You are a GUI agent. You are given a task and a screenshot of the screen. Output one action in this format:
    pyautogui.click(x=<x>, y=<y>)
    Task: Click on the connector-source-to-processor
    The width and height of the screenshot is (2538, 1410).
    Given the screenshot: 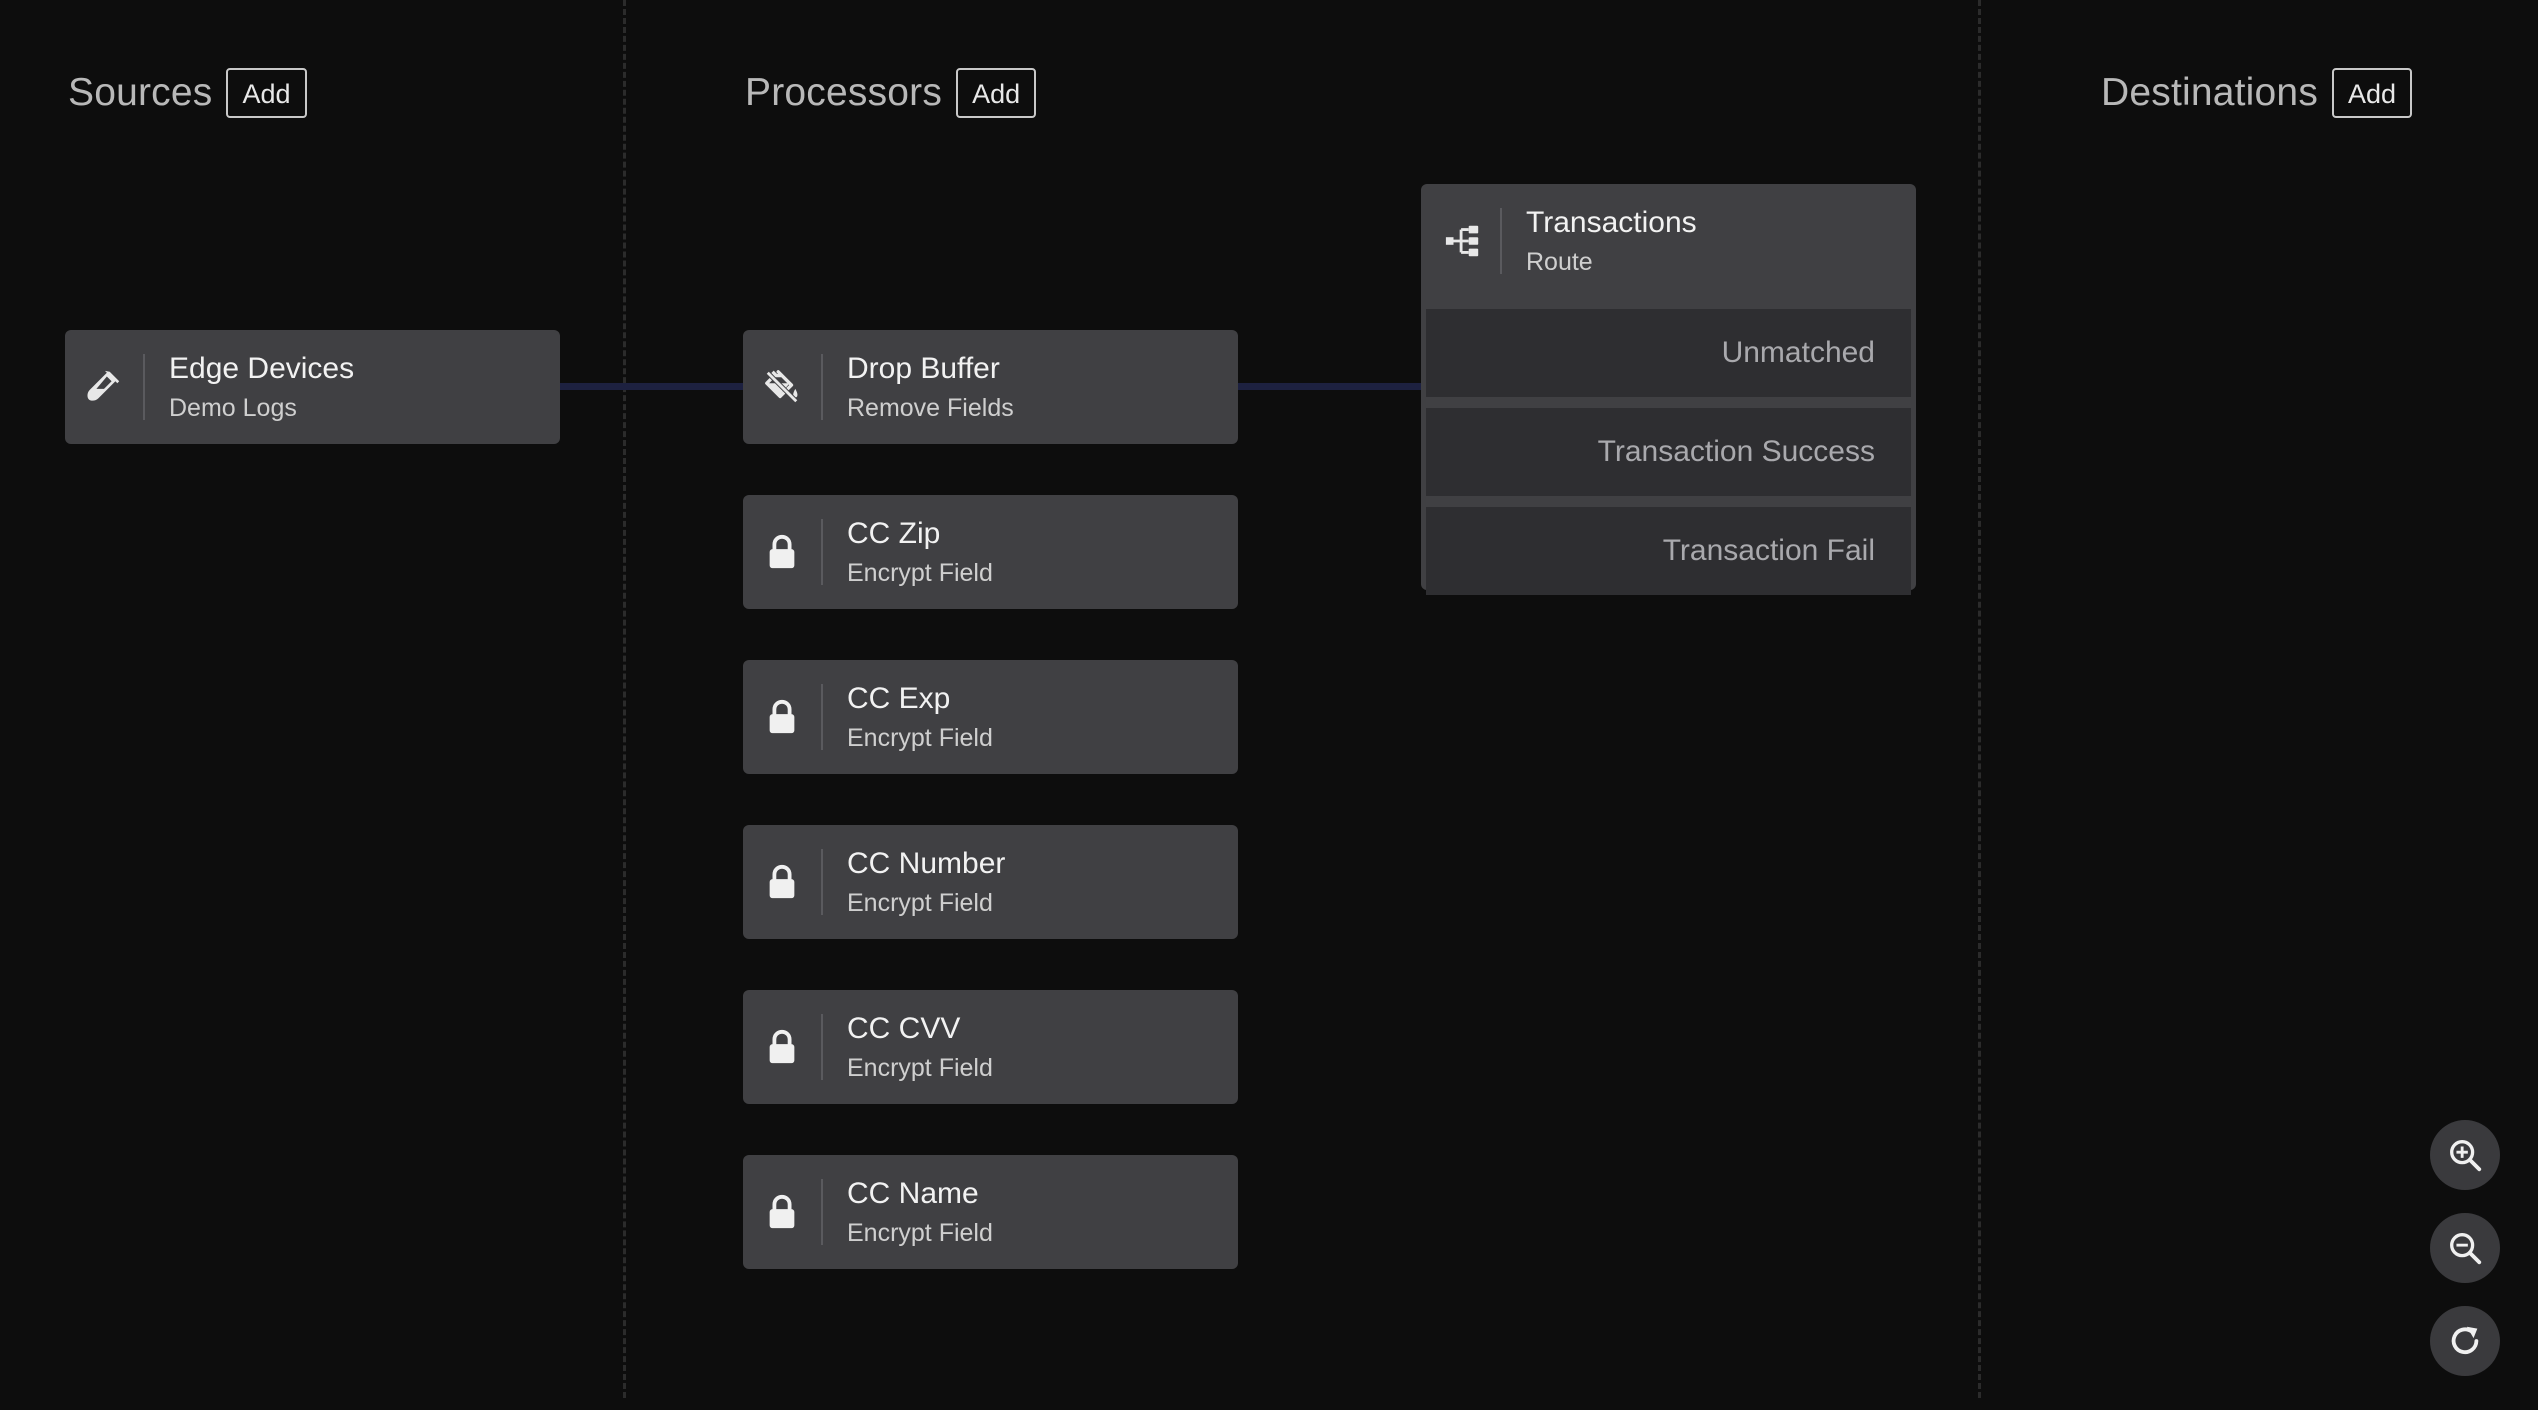 What is the action you would take?
    pyautogui.click(x=652, y=386)
    